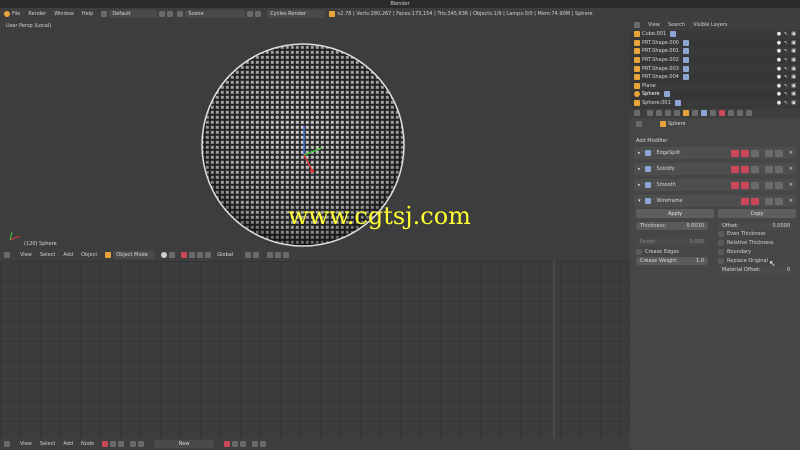  What do you see at coordinates (104, 14) in the screenshot?
I see `layout-icon` at bounding box center [104, 14].